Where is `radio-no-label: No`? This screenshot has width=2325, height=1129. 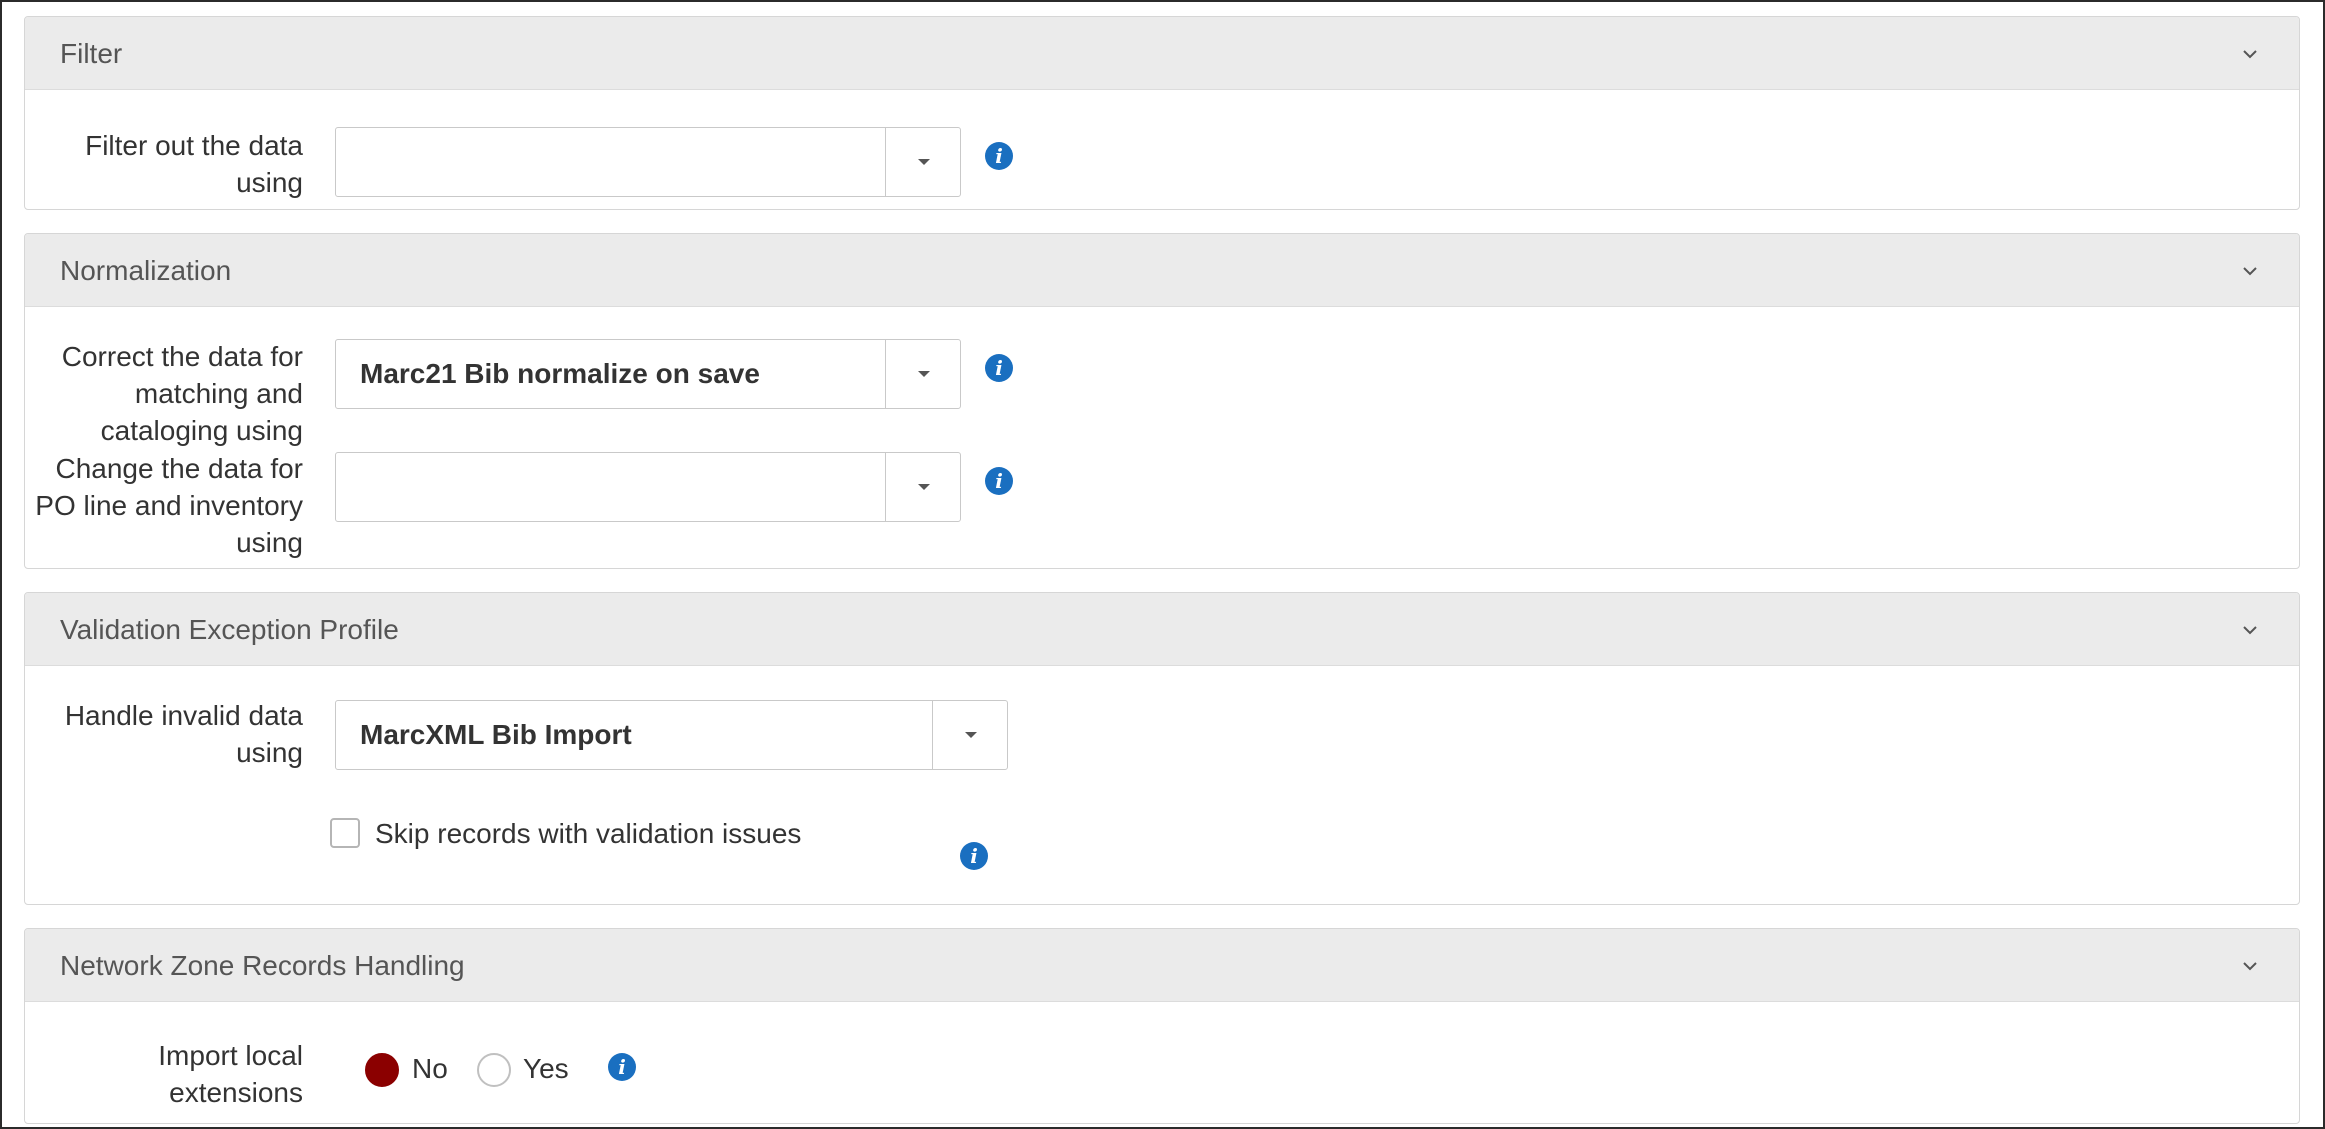 radio-no-label: No is located at coordinates (430, 1069).